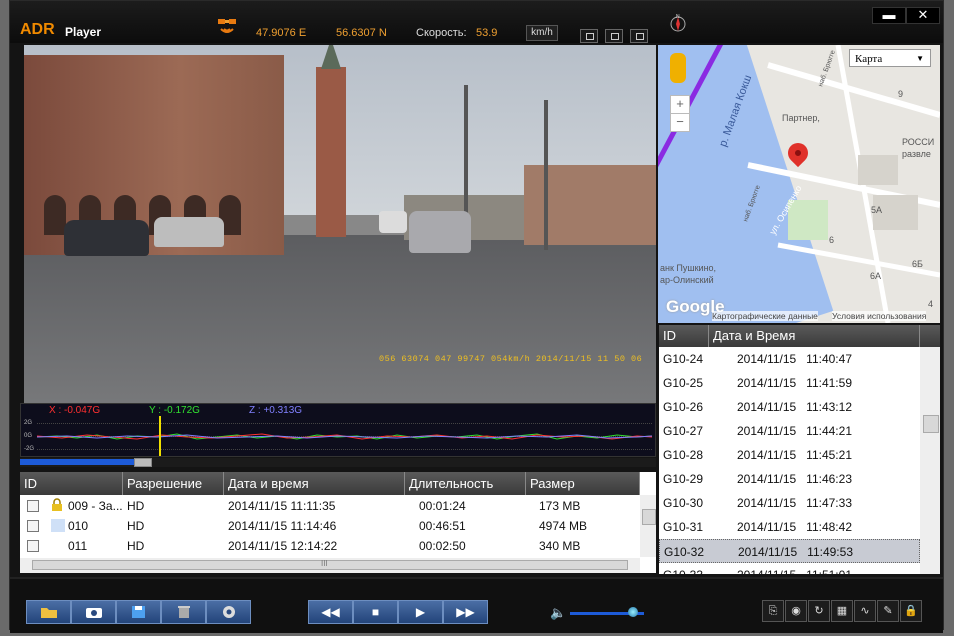  What do you see at coordinates (173, 483) in the screenshot?
I see `column-header-resolution: Разрешение` at bounding box center [173, 483].